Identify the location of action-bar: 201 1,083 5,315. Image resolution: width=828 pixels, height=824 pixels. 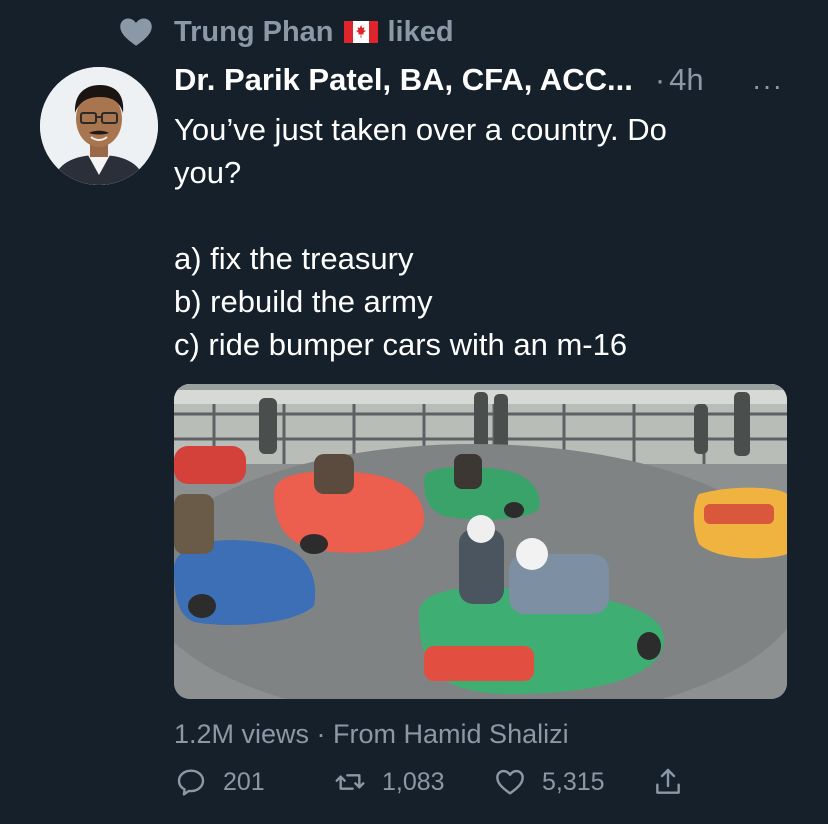
(414, 786).